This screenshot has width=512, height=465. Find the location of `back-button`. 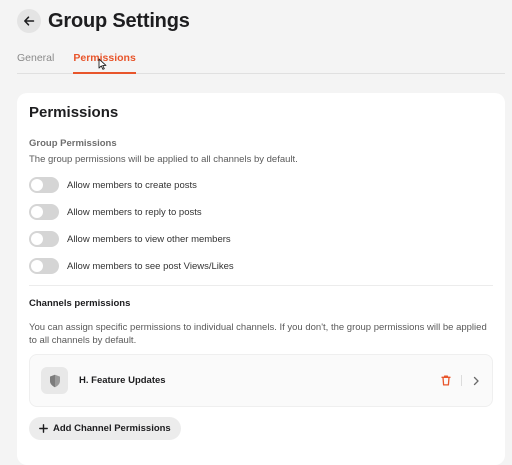

back-button is located at coordinates (29, 21).